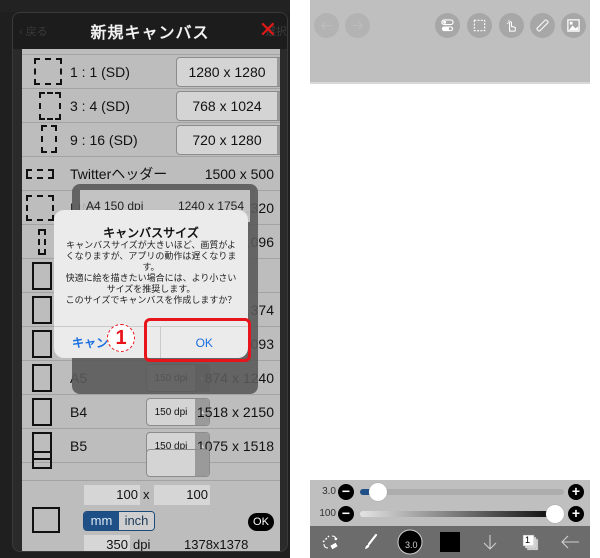 The height and width of the screenshot is (558, 600). I want to click on size-stepper: 720 x 1280▲, so click(228, 140).